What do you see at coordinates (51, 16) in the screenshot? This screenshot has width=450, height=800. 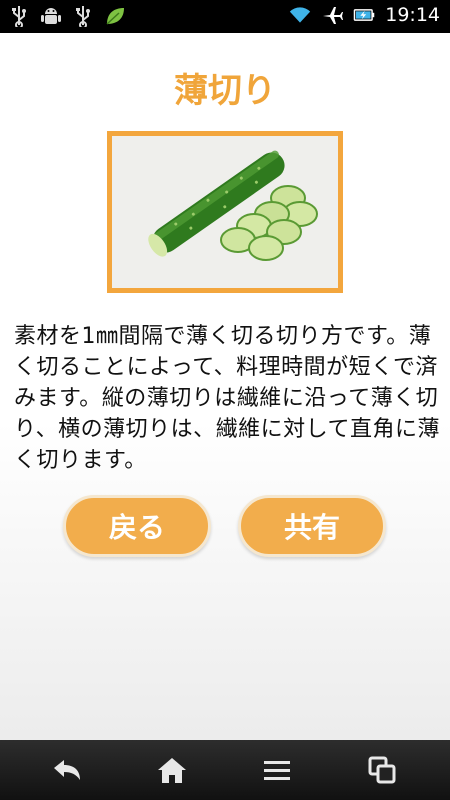 I see `android-debug-icon` at bounding box center [51, 16].